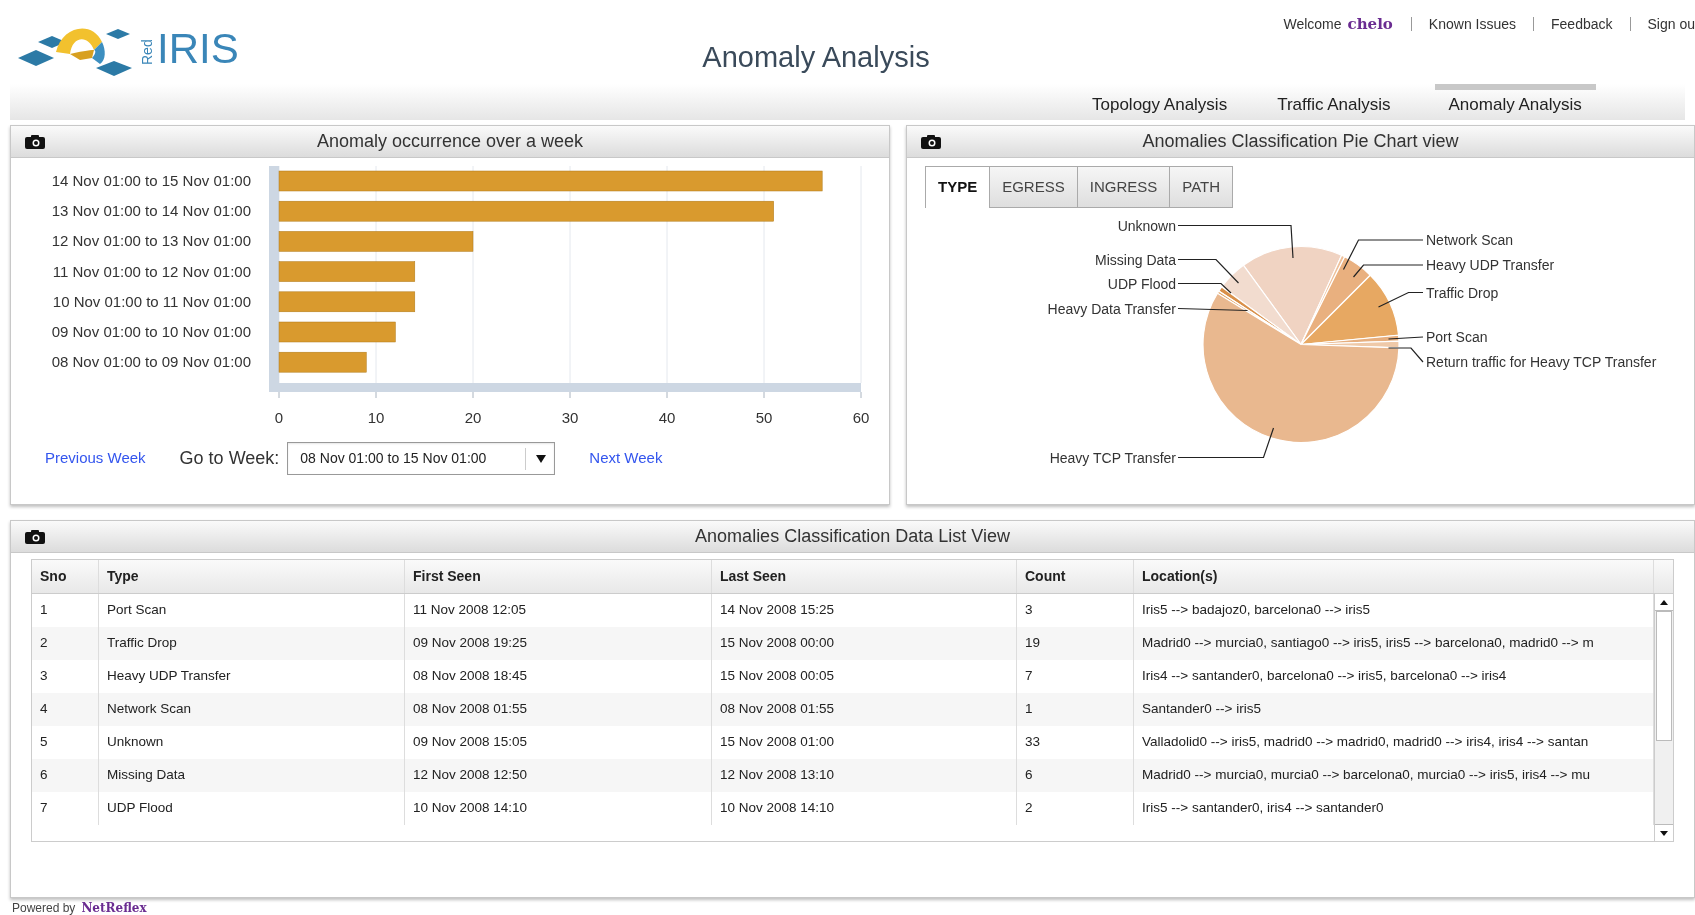 The image size is (1695, 915). What do you see at coordinates (151, 180) in the screenshot?
I see `category-label: 14 Nov 01:00 to 15 Nov 01:00` at bounding box center [151, 180].